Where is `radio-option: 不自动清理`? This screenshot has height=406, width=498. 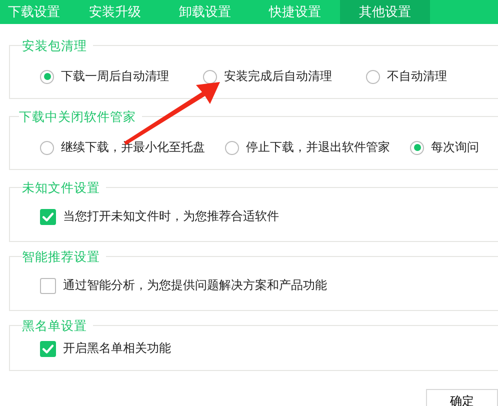
radio-option: 不自动清理 is located at coordinates (406, 76).